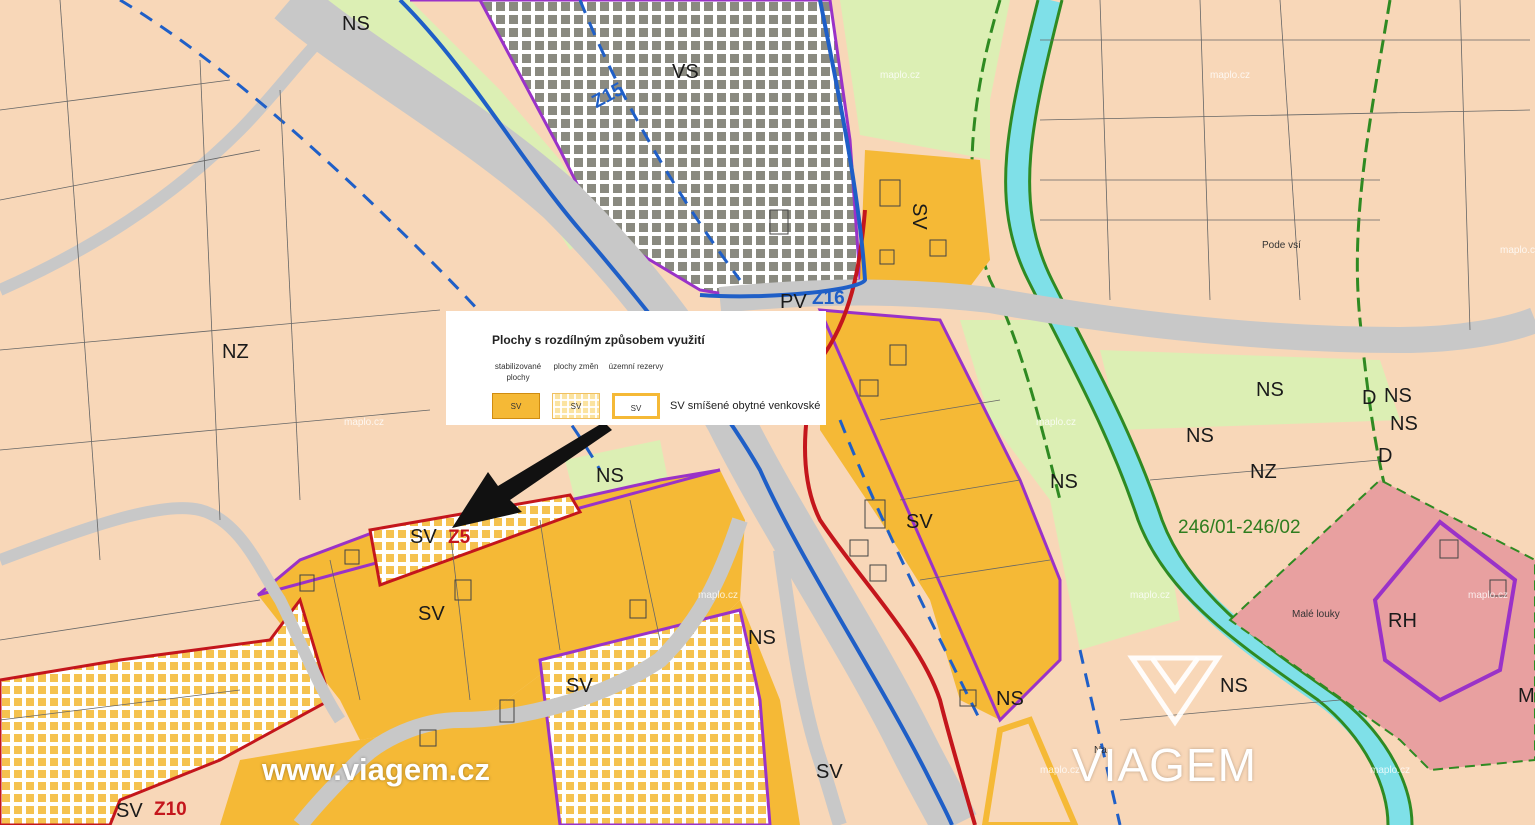 The width and height of the screenshot is (1535, 825). What do you see at coordinates (423, 537) in the screenshot?
I see `label-sv-small: SV` at bounding box center [423, 537].